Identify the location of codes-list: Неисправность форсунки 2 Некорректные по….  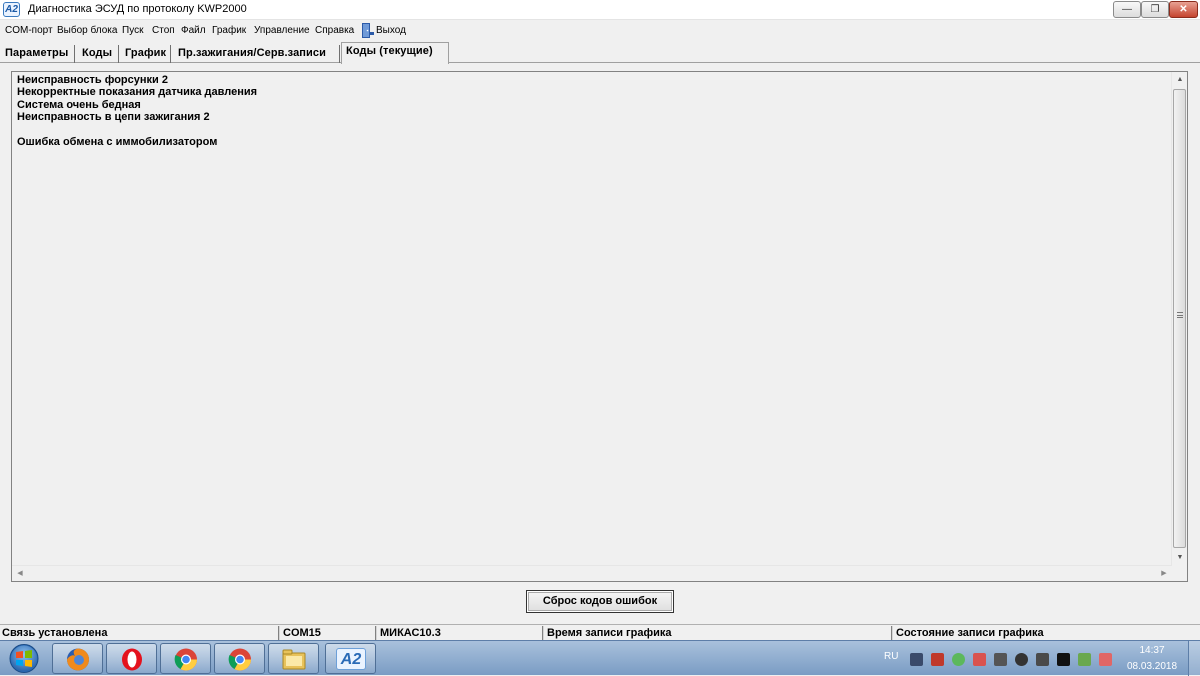
(587, 111).